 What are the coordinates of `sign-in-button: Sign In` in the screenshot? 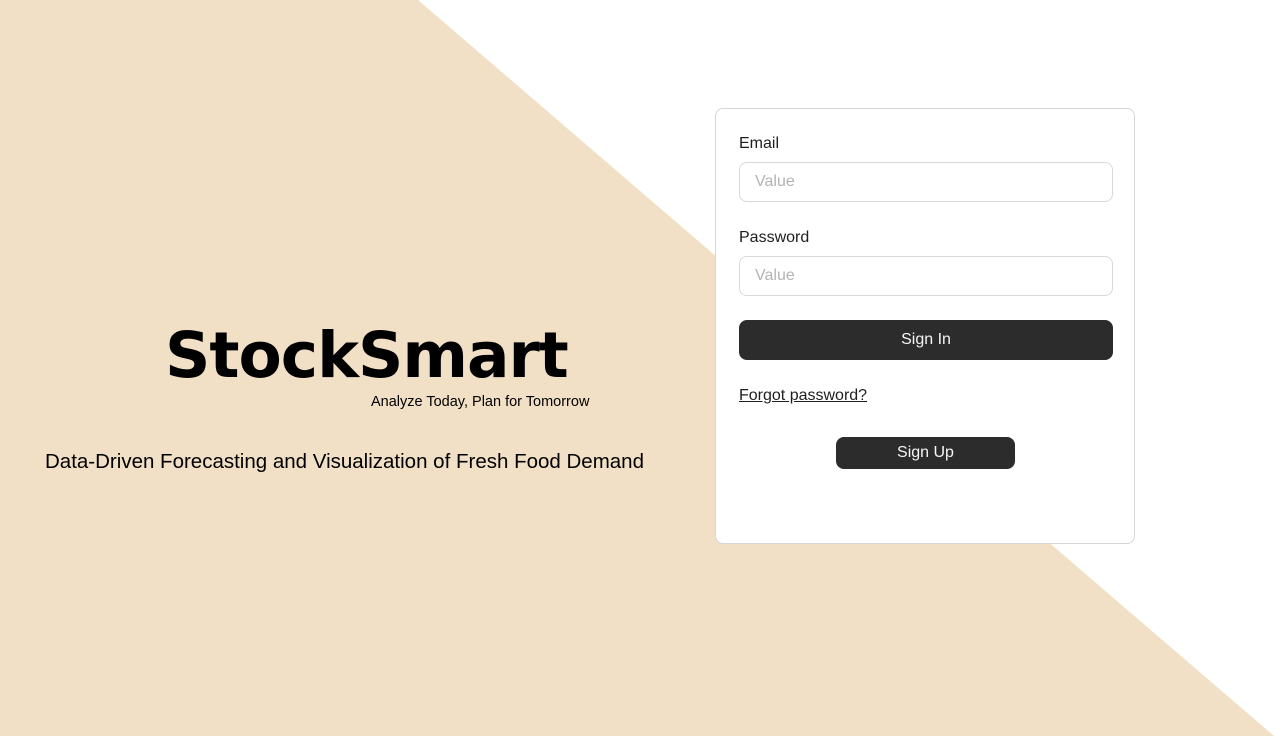 It's located at (926, 340).